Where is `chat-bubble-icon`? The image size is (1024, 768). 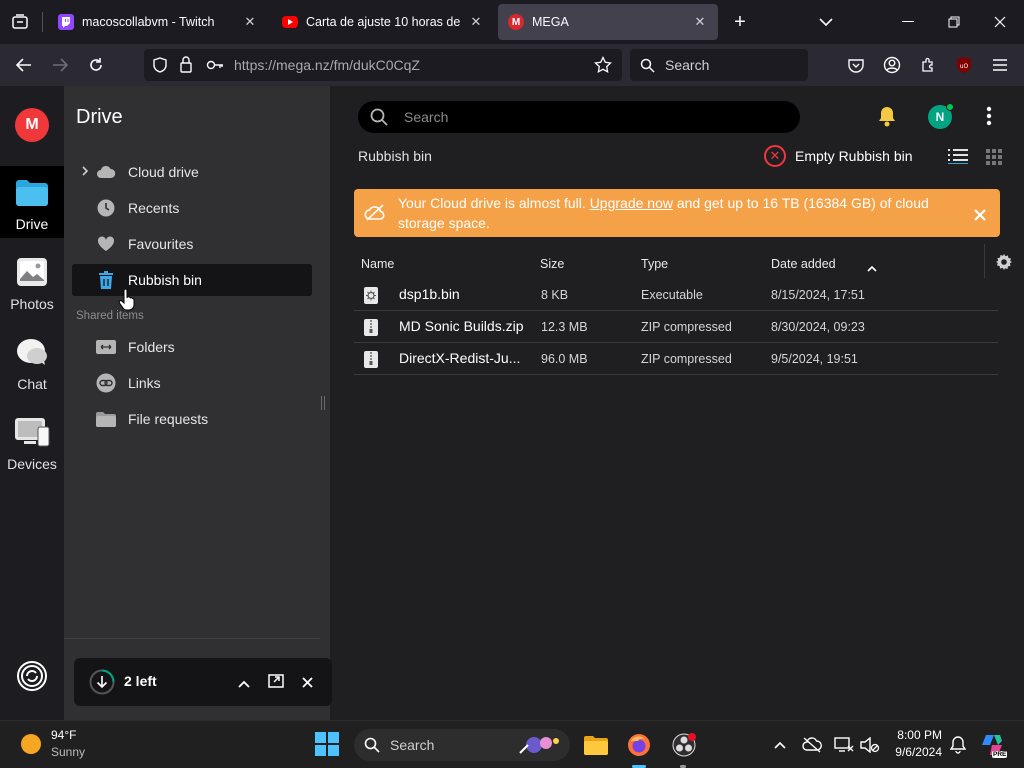
chat-bubble-icon is located at coordinates (32, 353).